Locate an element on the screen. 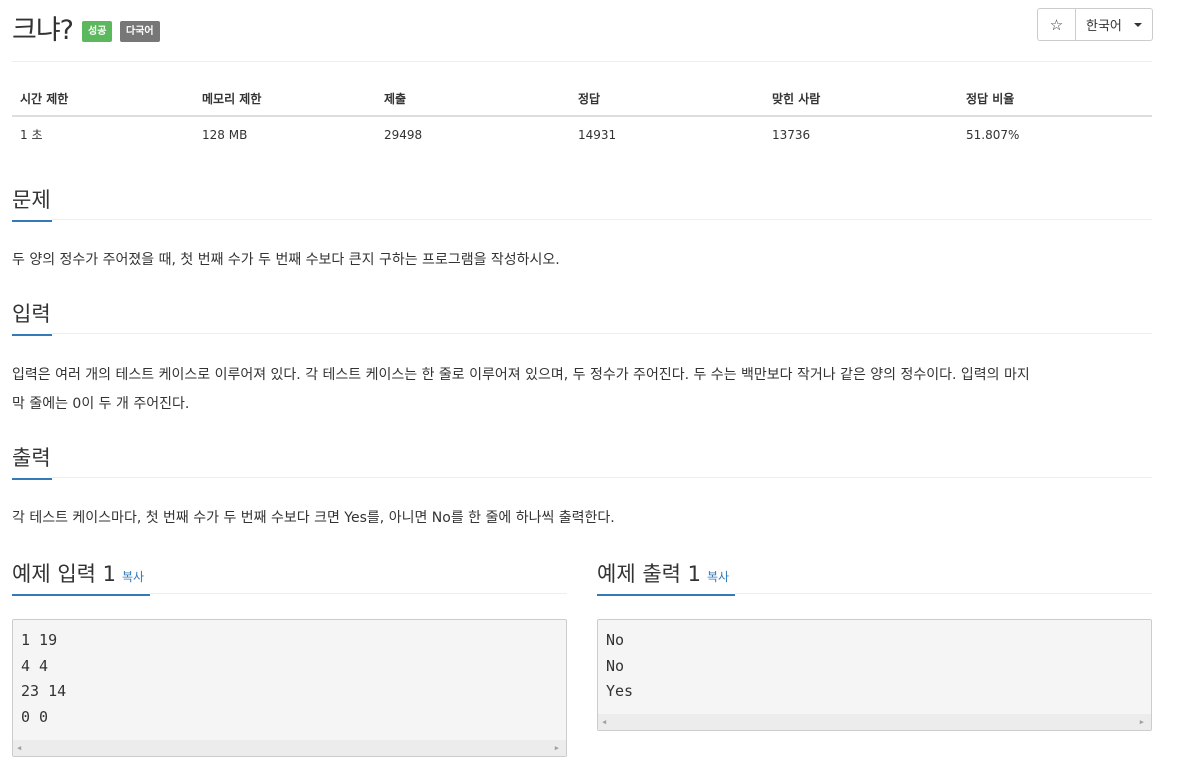  input-section-heading: 입력 is located at coordinates (32, 317).